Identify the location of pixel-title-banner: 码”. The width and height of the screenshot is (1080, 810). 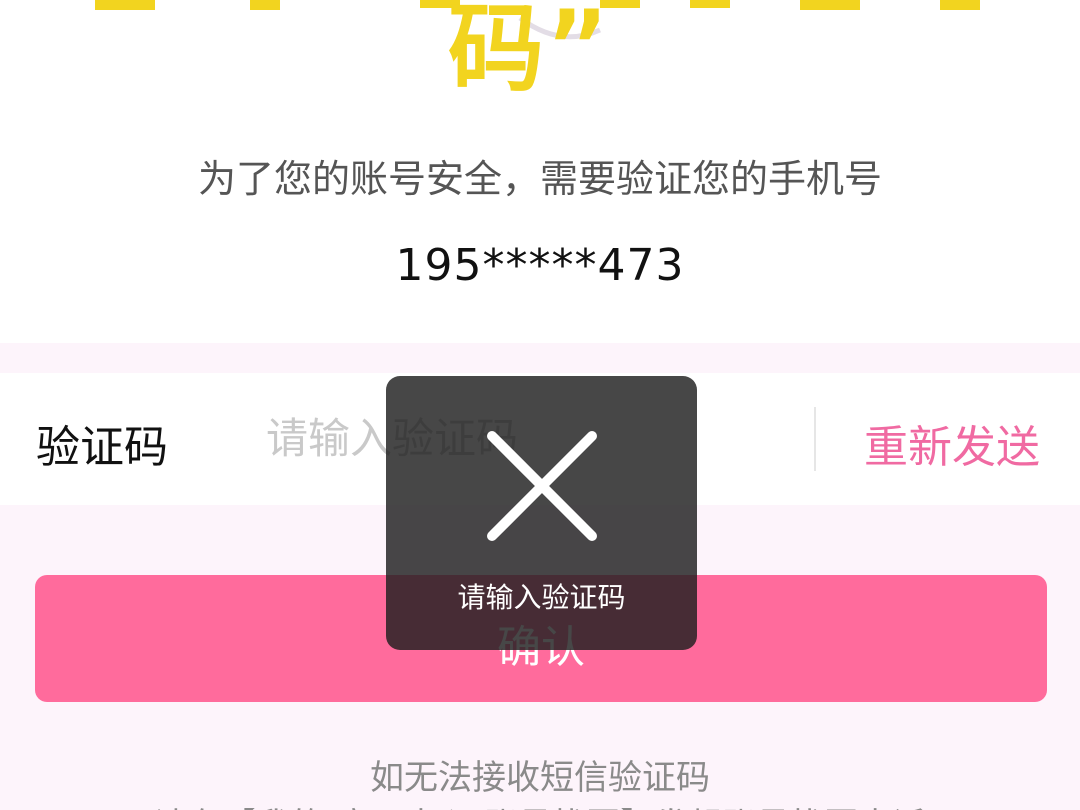
(540, 60).